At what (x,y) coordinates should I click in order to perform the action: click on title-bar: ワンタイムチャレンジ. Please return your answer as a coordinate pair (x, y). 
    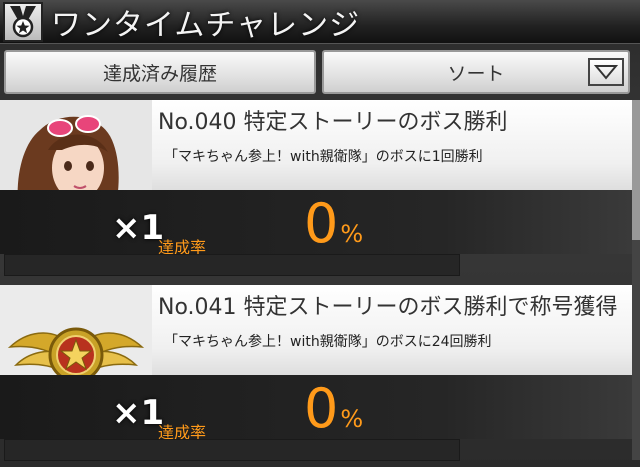
    Looking at the image, I should click on (320, 22).